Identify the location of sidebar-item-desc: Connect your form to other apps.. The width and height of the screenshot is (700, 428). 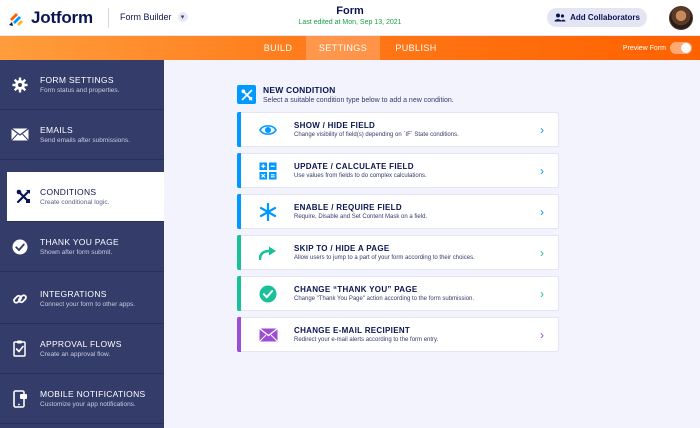
(88, 304).